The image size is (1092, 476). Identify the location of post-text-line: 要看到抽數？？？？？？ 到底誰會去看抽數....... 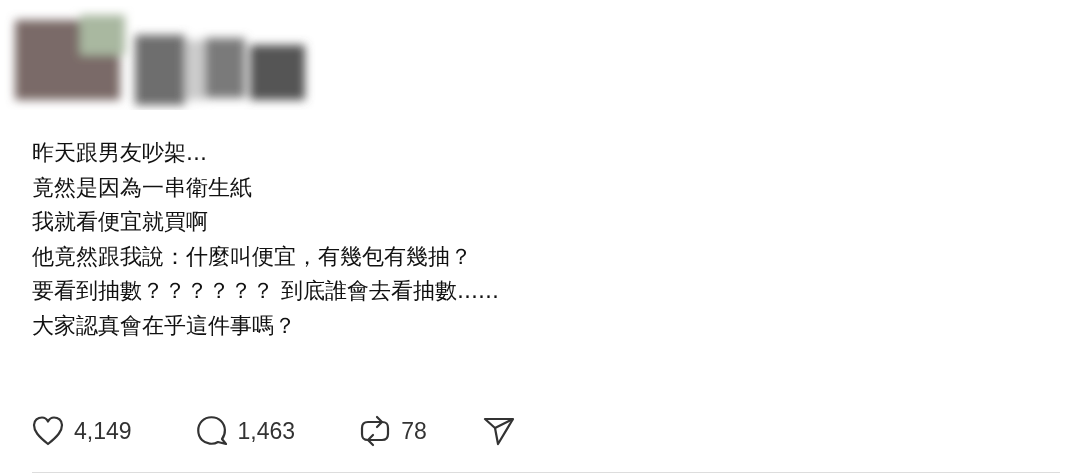
(265, 291).